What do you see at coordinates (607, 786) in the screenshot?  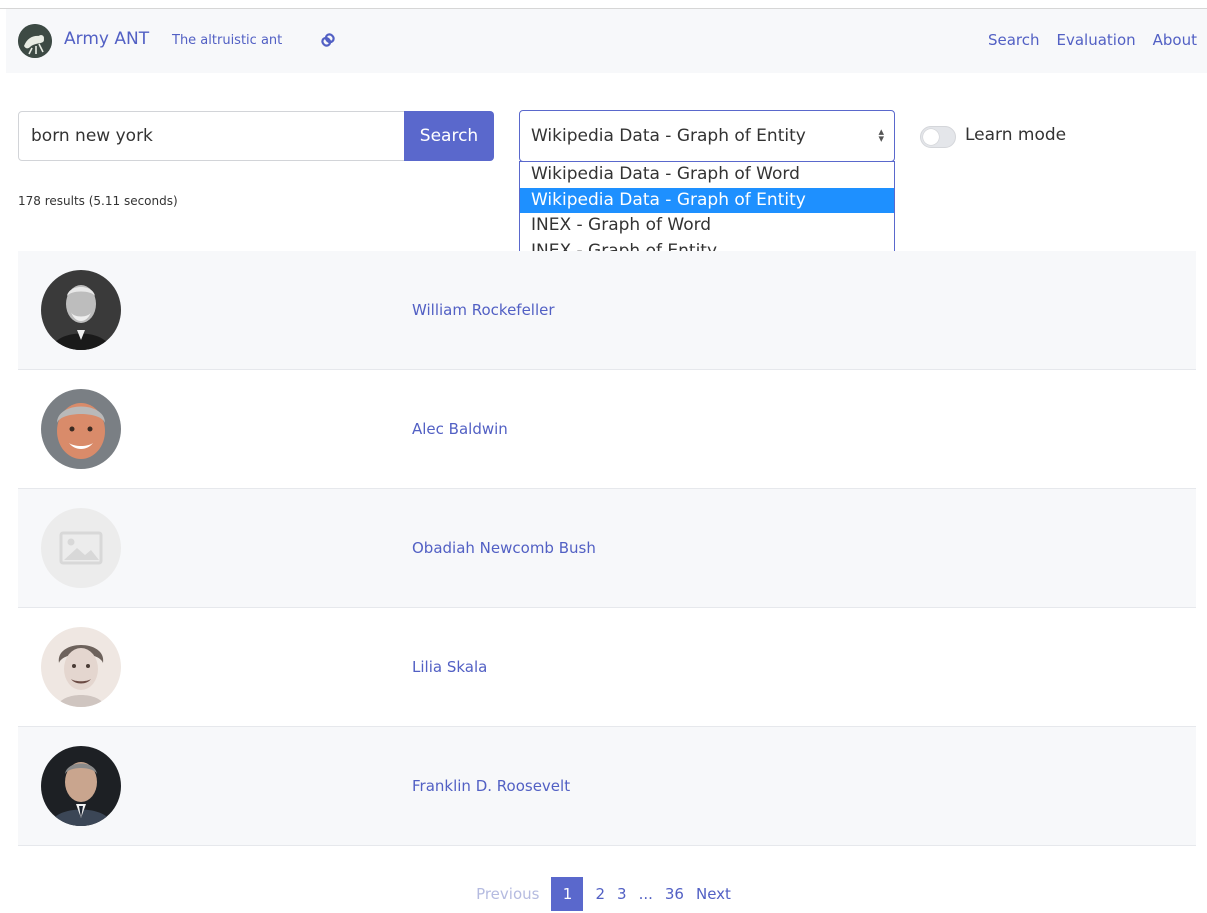 I see `result-row: Franklin D. Roosevelt` at bounding box center [607, 786].